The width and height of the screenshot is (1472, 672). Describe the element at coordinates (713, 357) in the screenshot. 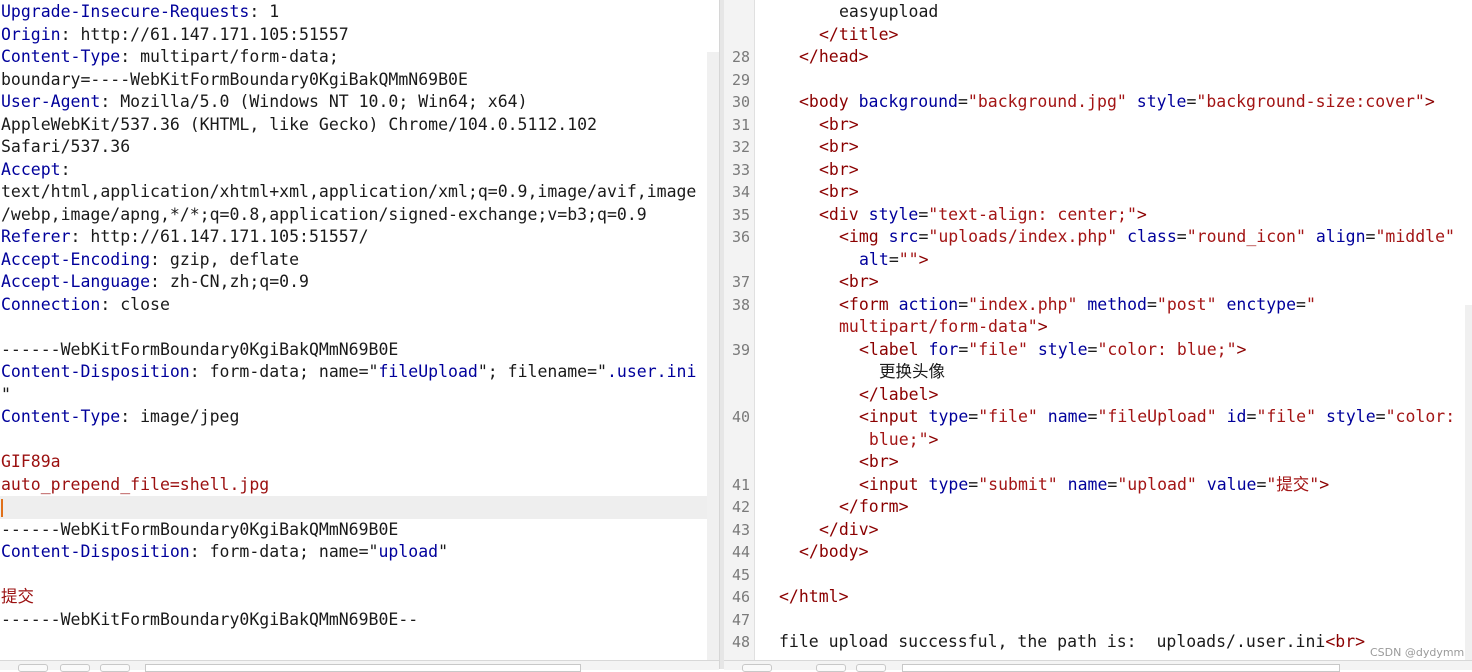

I see `request-scrollbar` at that location.